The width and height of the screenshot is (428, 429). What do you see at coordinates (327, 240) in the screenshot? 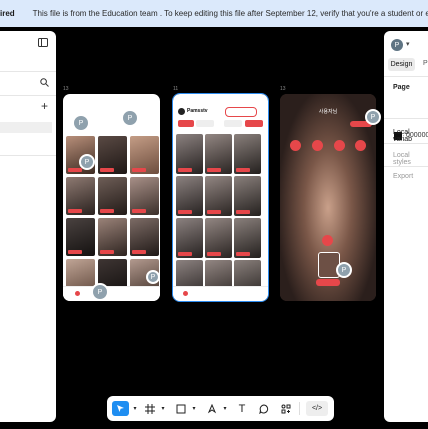
I see `record-icon` at bounding box center [327, 240].